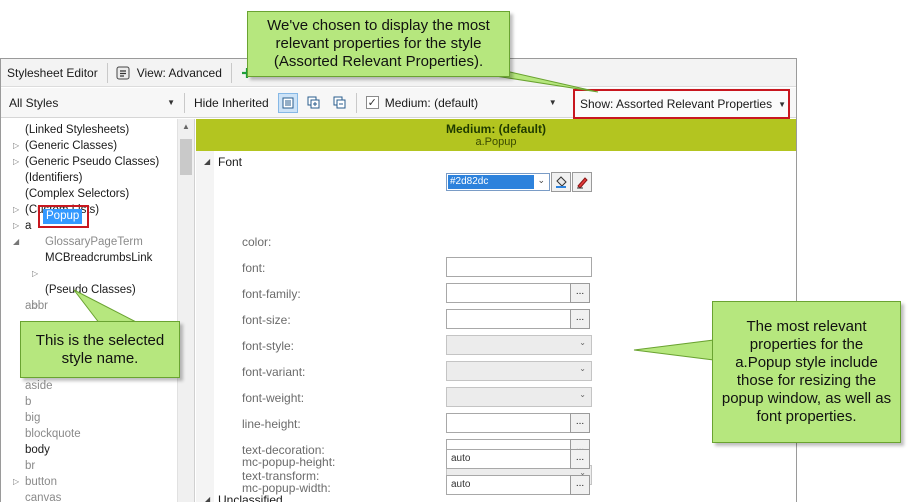 Image resolution: width=916 pixels, height=502 pixels. I want to click on tree-item: (Identifiers), so click(54, 178).